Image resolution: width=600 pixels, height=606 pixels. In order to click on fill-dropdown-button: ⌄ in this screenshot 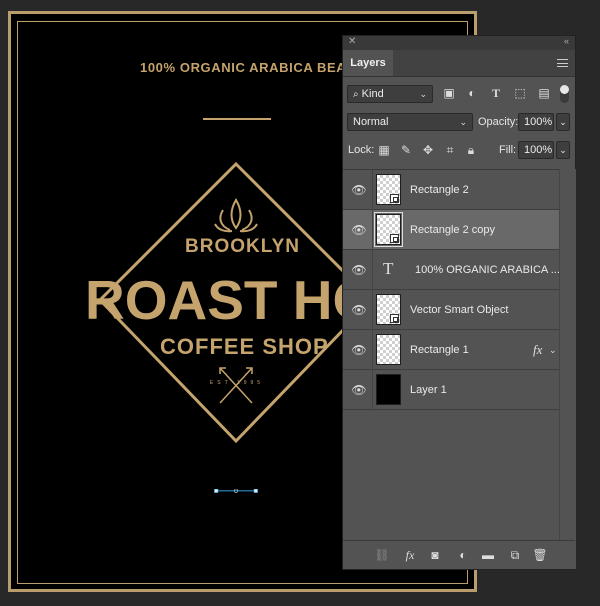, I will do `click(563, 150)`.